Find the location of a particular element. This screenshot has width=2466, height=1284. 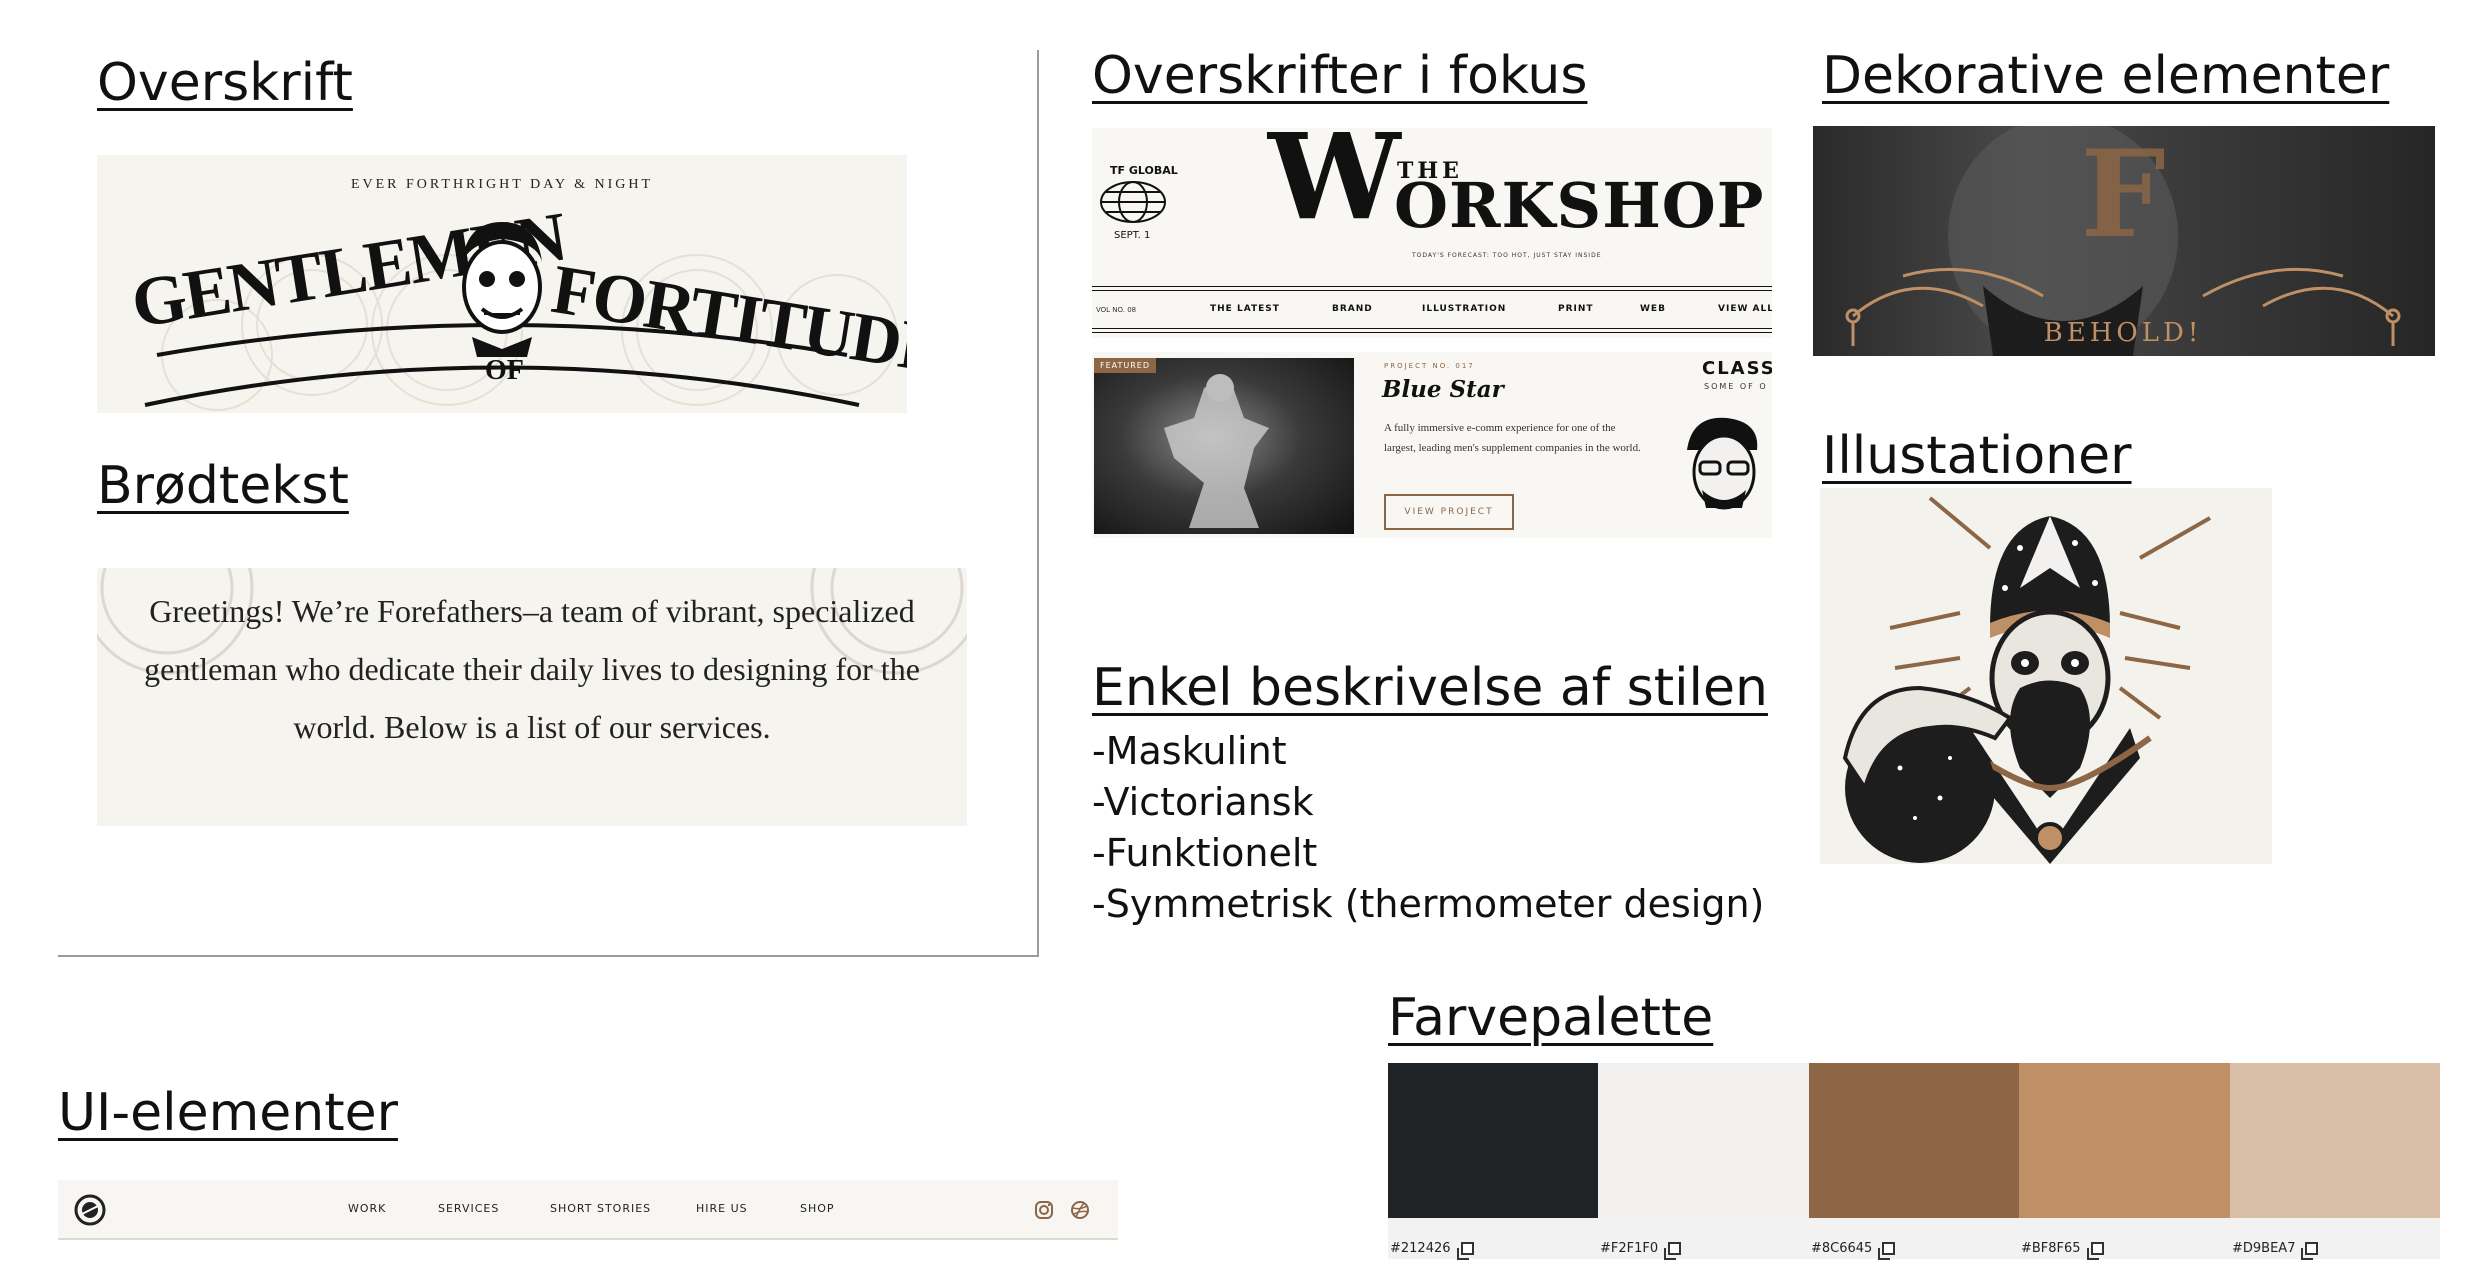

svg-text: F is located at coordinates (2122, 195).